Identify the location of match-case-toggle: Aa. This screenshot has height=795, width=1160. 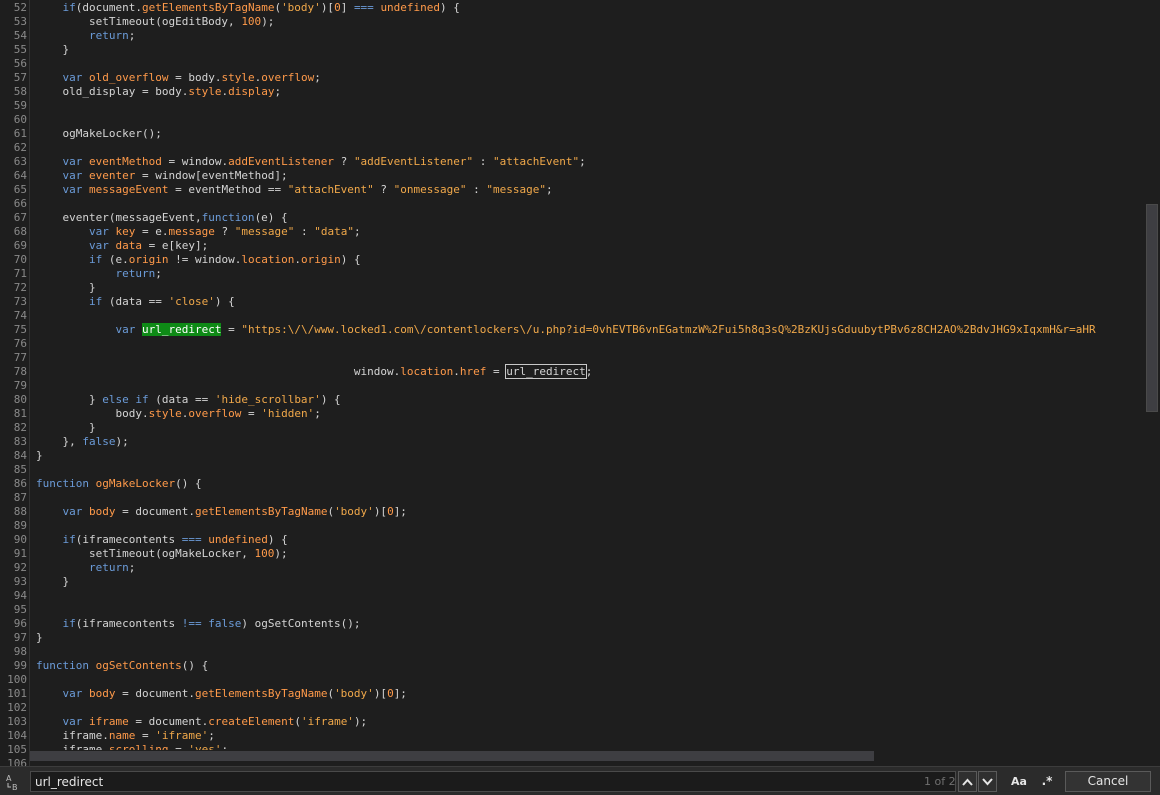
(1019, 781).